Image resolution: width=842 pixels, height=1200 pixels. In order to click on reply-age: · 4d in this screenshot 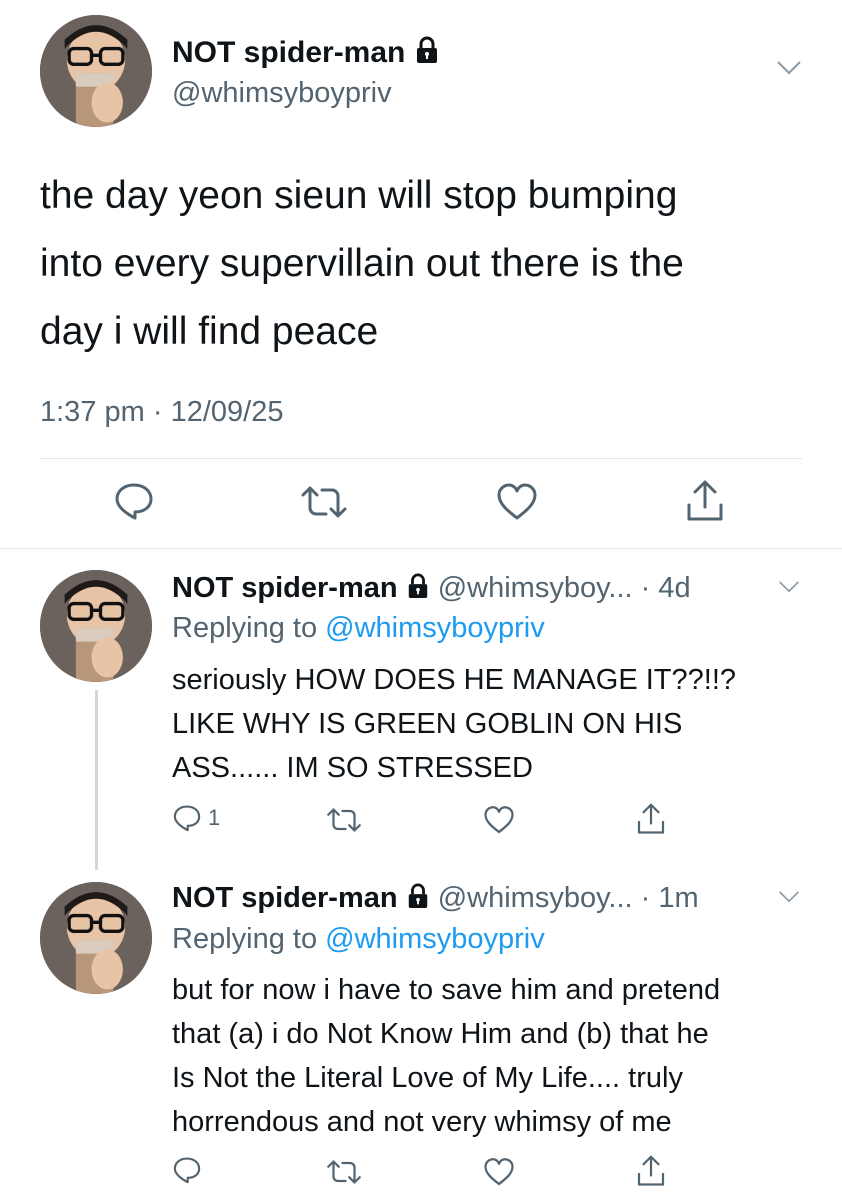, I will do `click(665, 588)`.